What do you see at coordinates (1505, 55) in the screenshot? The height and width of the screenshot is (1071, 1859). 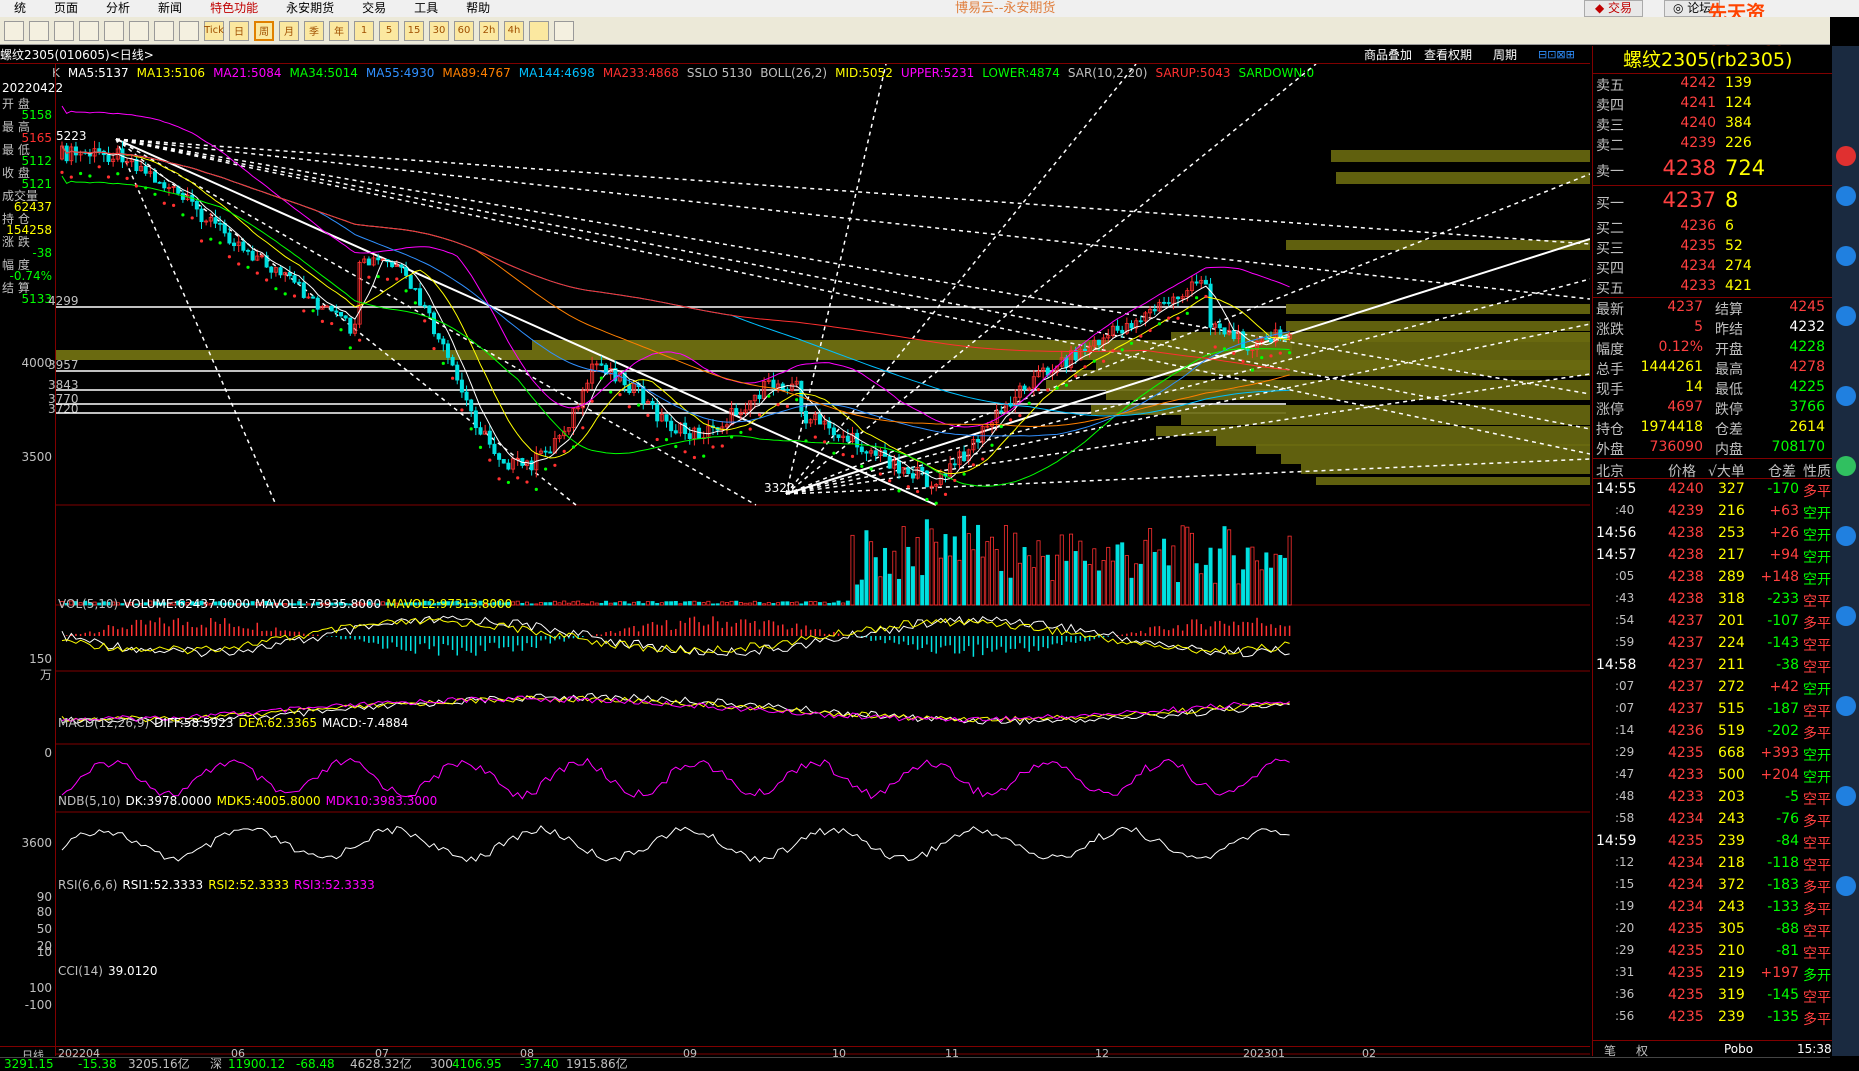 I see `period-link: 周期` at bounding box center [1505, 55].